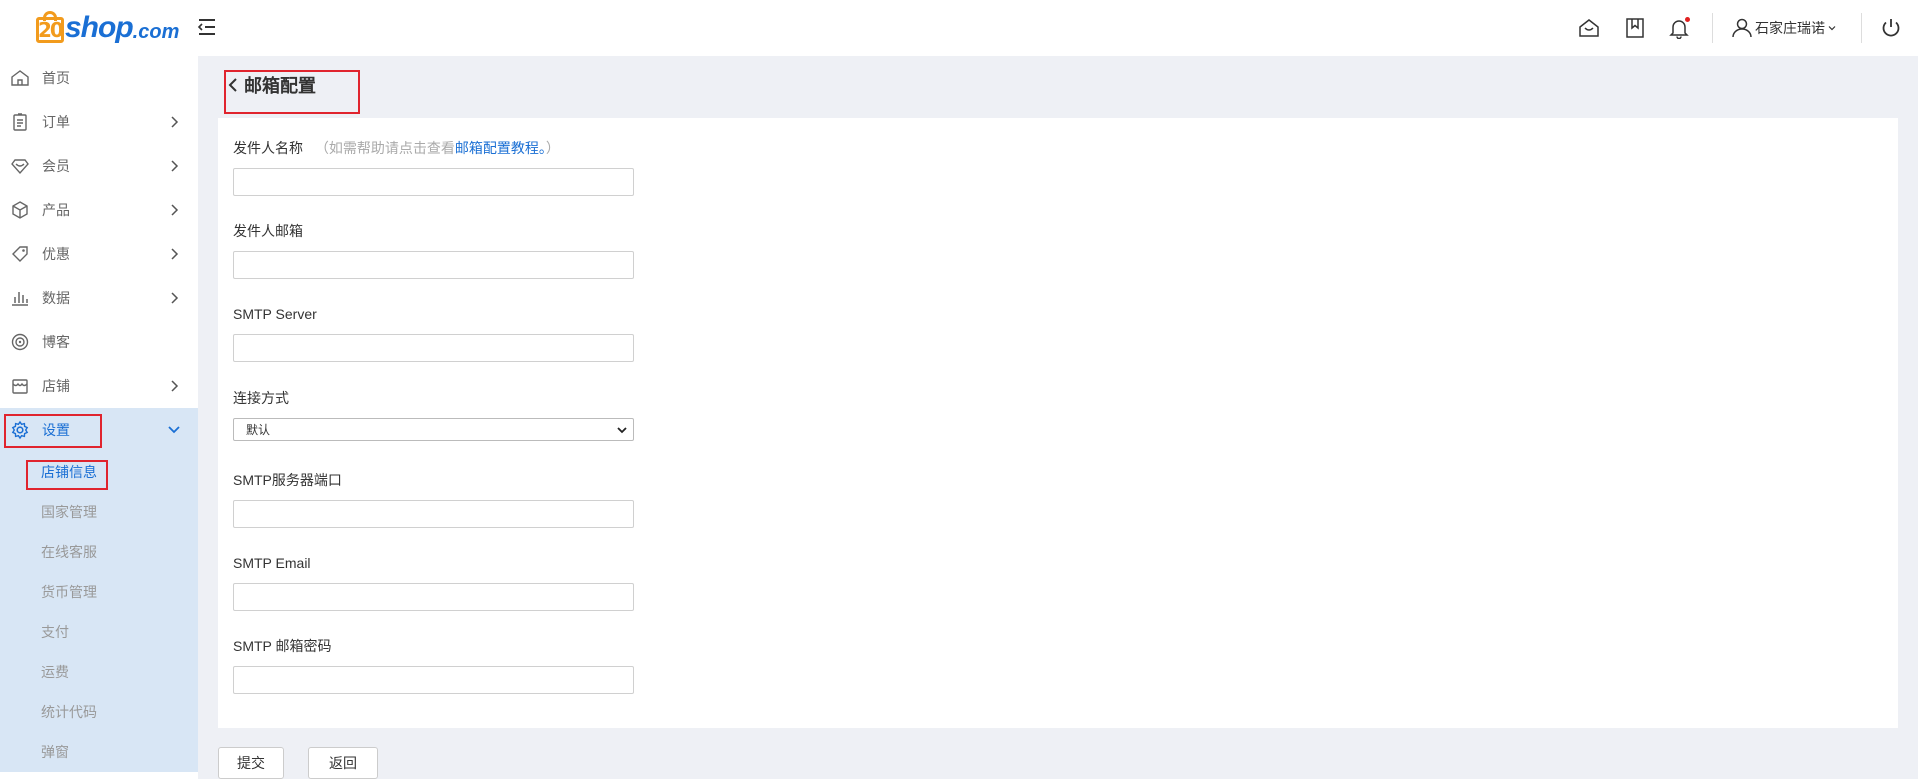  I want to click on submenu-item-payment: 支付, so click(99, 632).